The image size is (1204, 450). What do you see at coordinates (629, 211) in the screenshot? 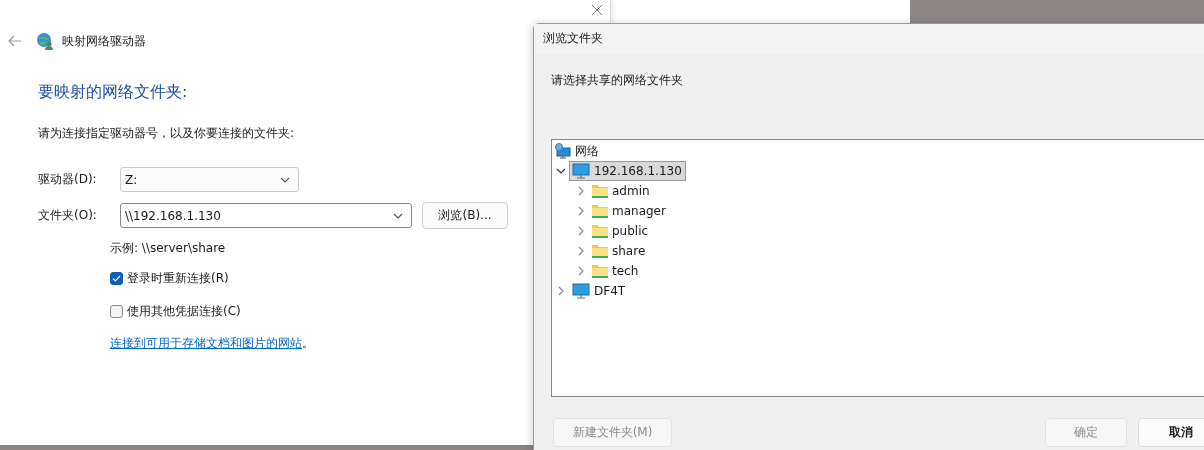
I see `tree-item: manager` at bounding box center [629, 211].